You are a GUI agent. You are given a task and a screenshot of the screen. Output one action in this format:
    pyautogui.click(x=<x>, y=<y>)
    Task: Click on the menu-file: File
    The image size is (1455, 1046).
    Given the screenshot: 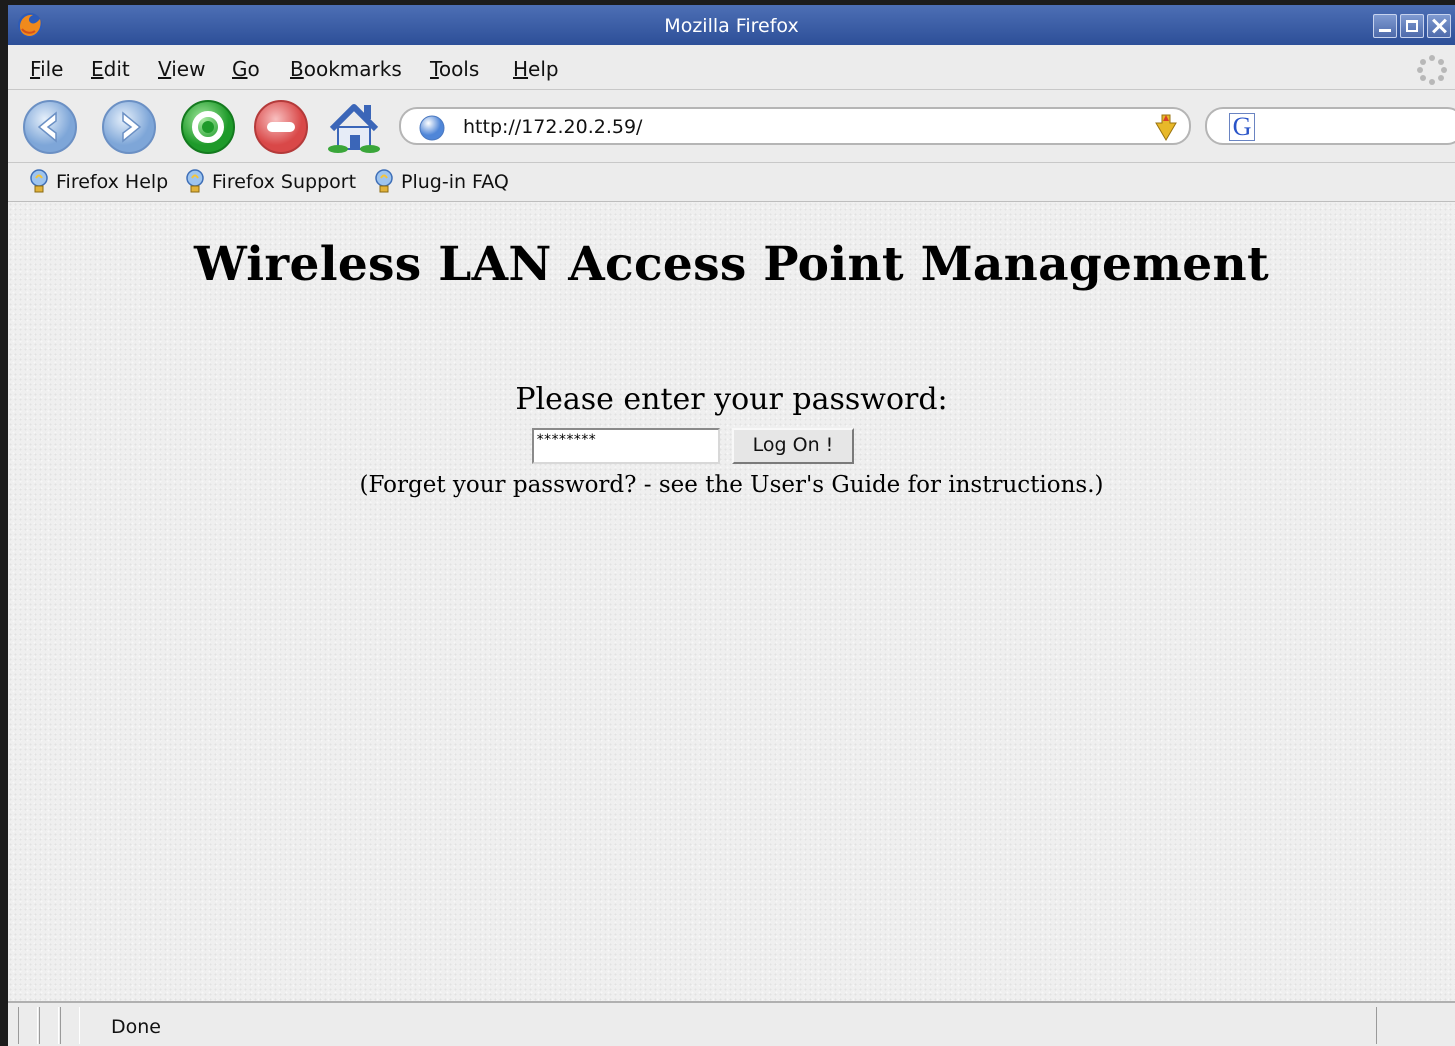 What is the action you would take?
    pyautogui.click(x=46, y=69)
    